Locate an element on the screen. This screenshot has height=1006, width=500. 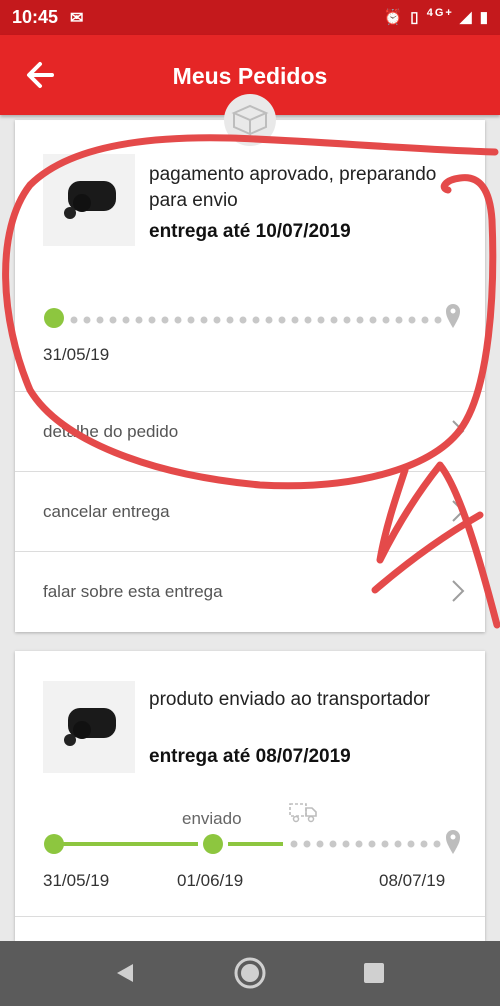
battery-icon: ▮ is located at coordinates (484, 17).